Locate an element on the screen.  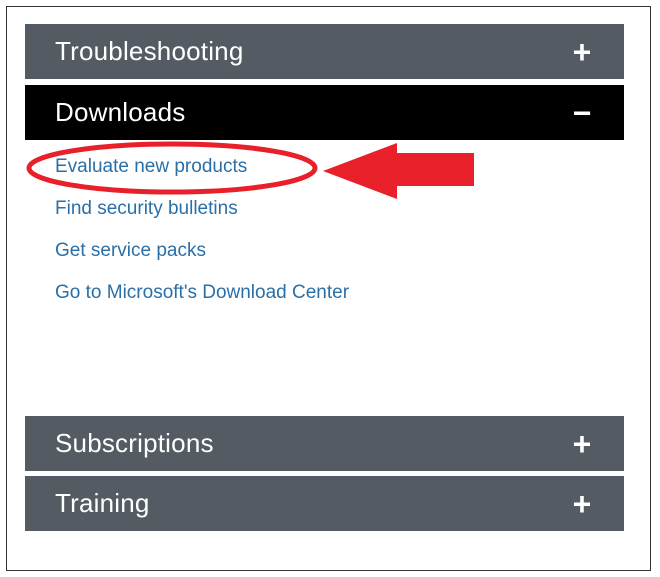
section-training-label: Training is located at coordinates (102, 503).